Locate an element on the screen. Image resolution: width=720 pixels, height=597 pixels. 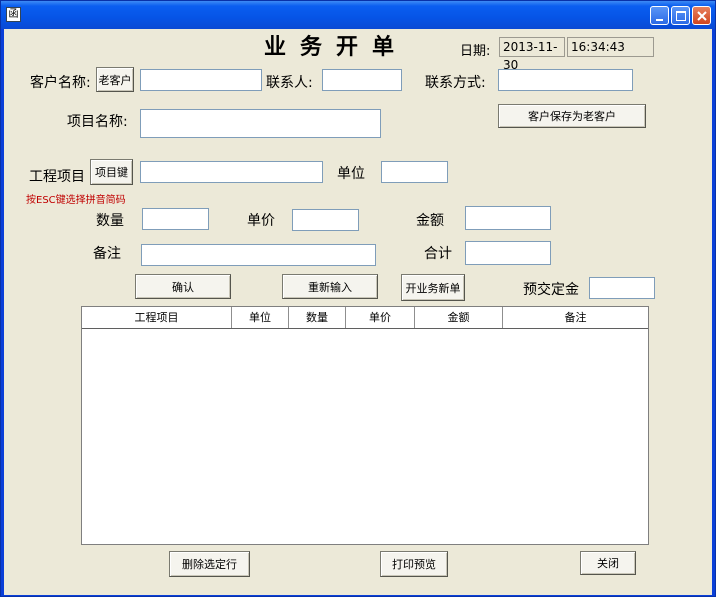
close-window-button is located at coordinates (701, 15).